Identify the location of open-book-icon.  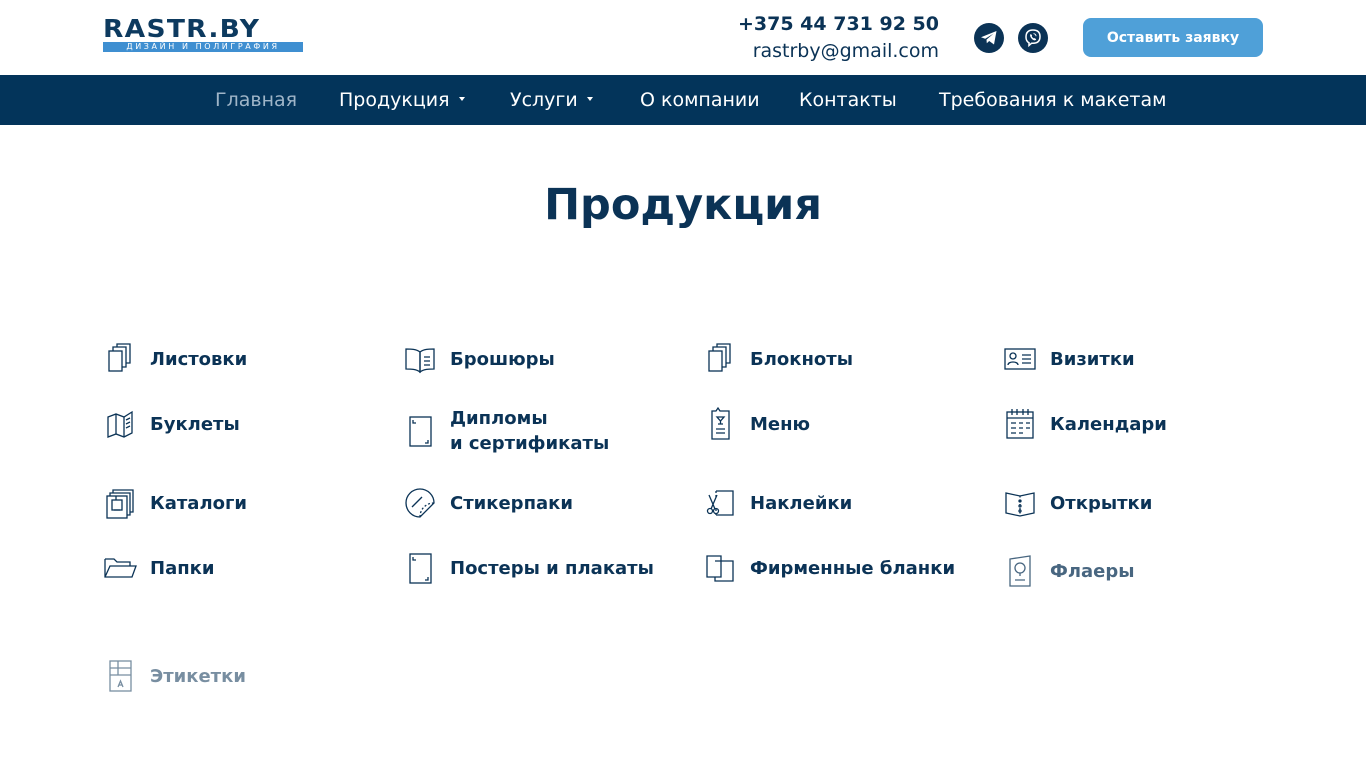
(420, 361).